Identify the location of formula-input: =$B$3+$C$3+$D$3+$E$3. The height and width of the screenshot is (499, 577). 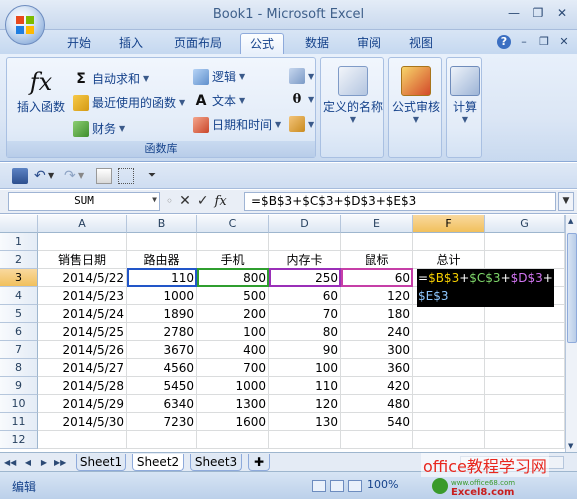
(400, 201).